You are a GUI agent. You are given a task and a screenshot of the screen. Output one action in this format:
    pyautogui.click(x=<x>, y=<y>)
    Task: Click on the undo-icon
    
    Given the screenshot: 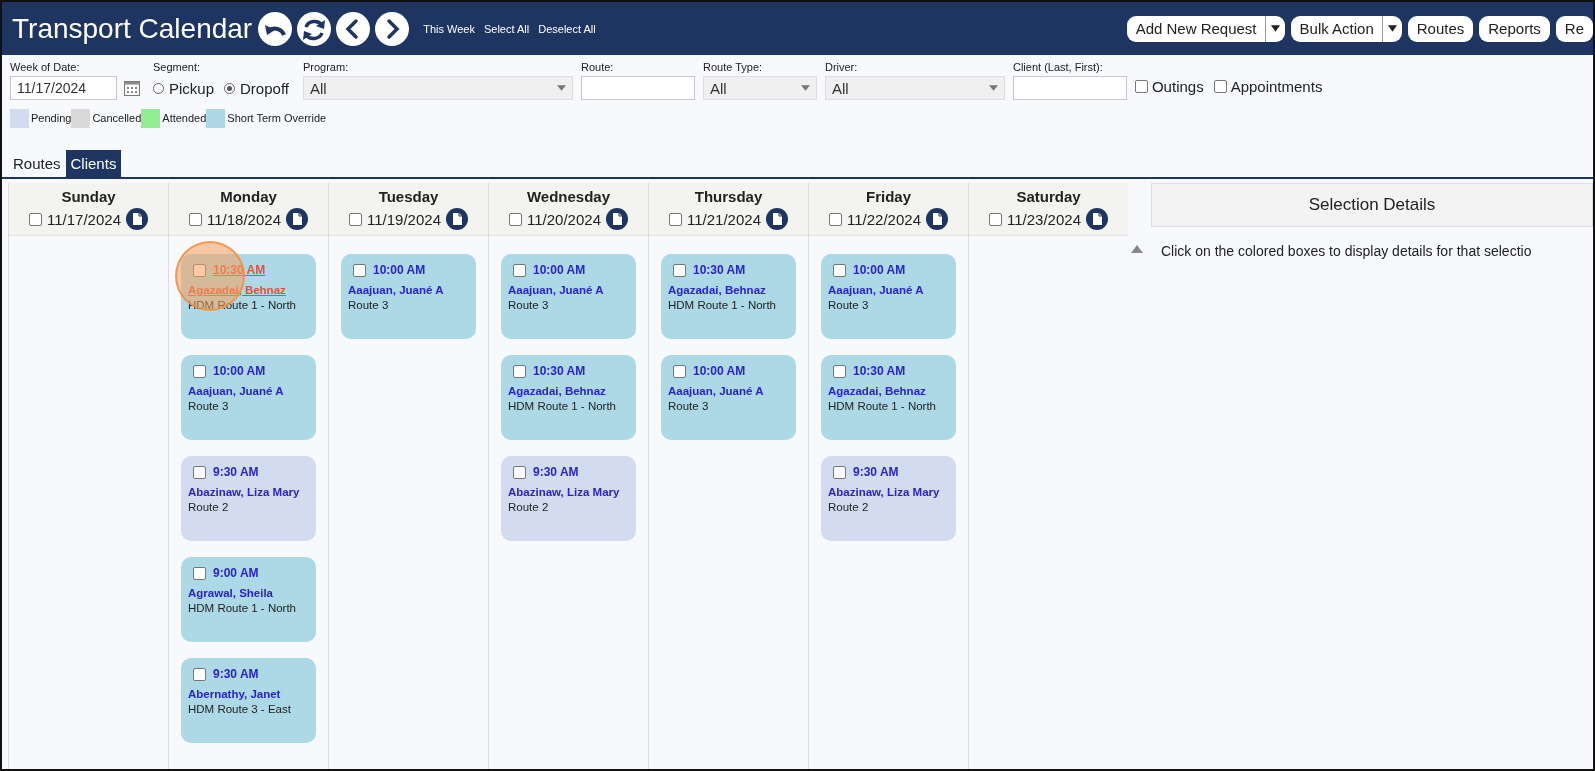 What is the action you would take?
    pyautogui.click(x=275, y=28)
    